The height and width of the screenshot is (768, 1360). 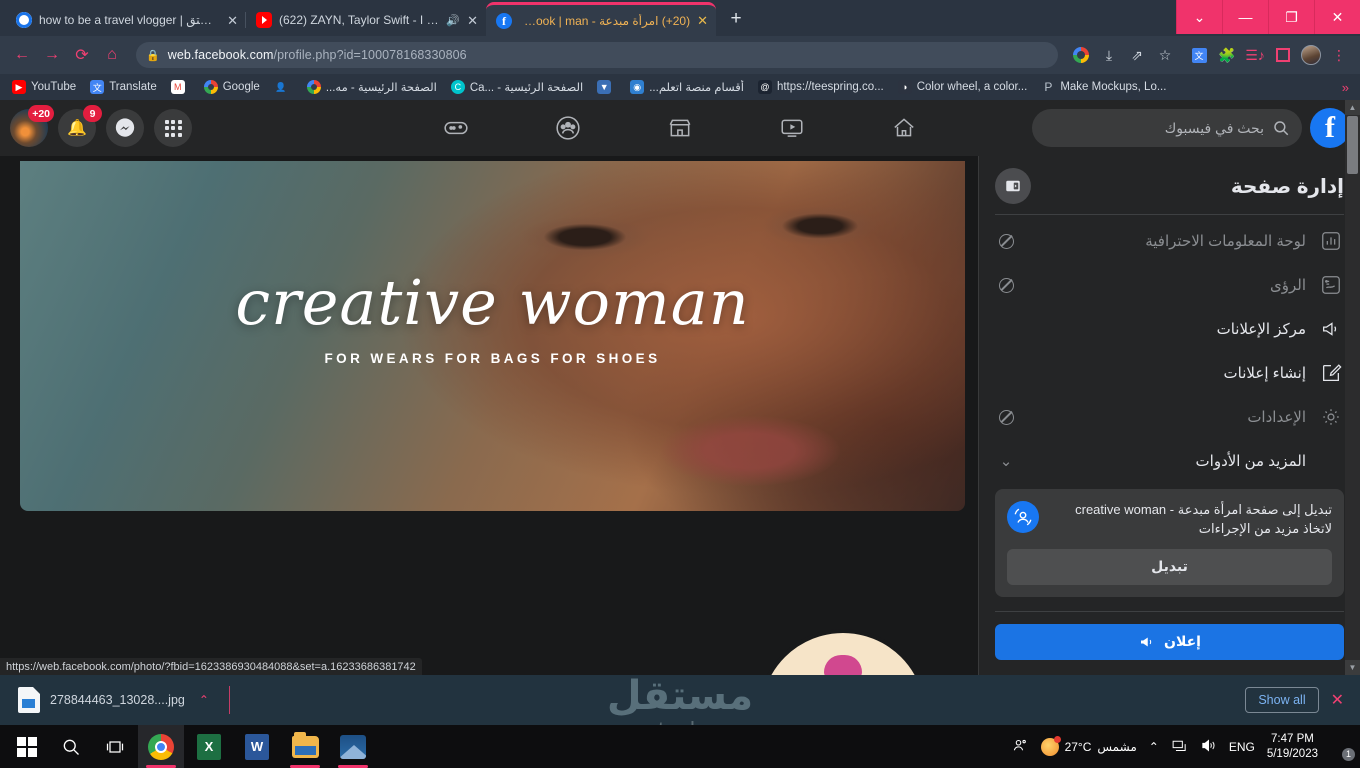 What do you see at coordinates (1088, 745) in the screenshot?
I see `weather-widget: 27°C مشمس` at bounding box center [1088, 745].